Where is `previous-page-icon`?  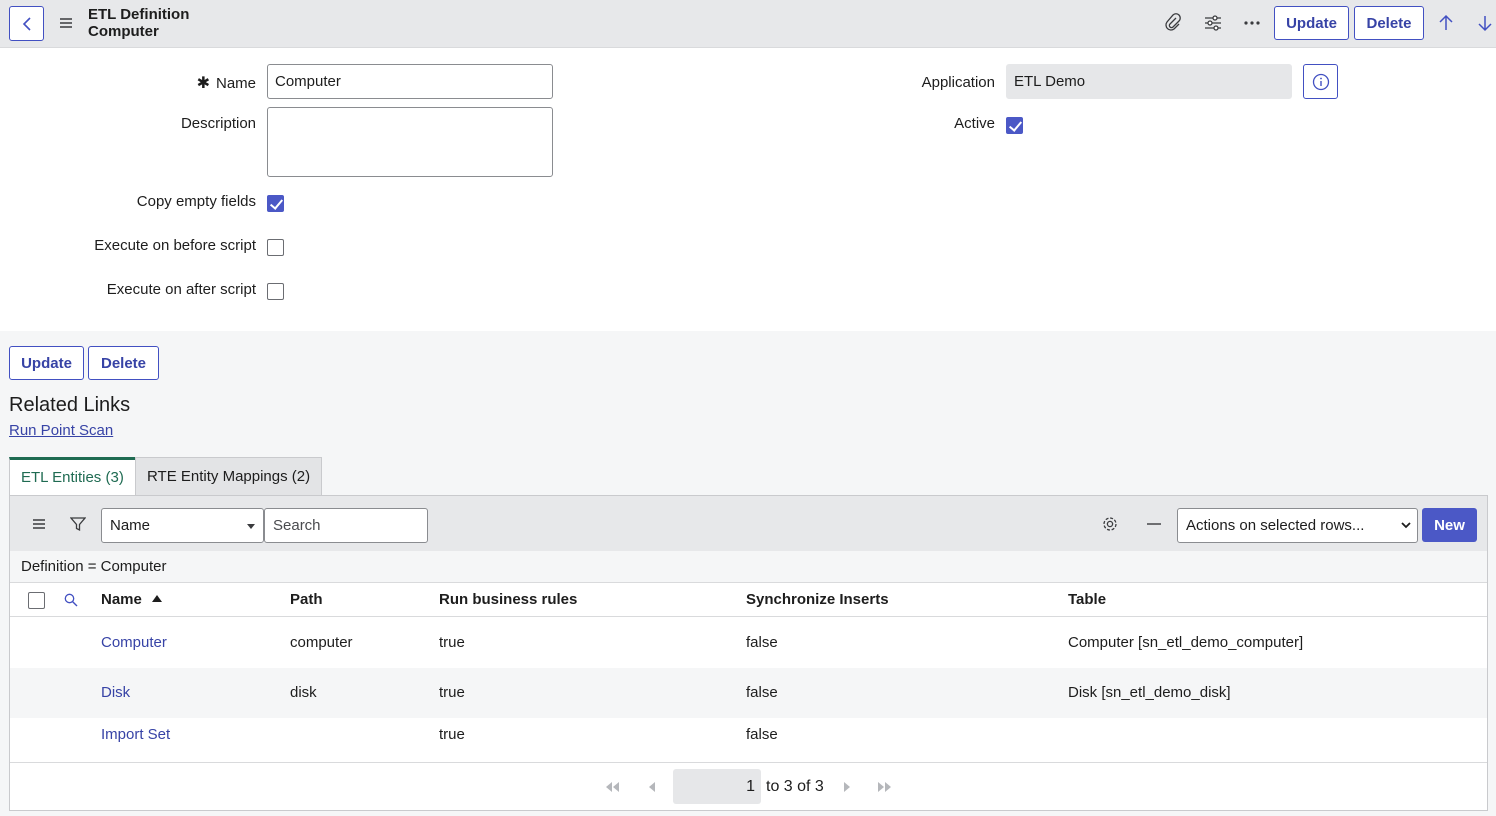
previous-page-icon is located at coordinates (652, 787).